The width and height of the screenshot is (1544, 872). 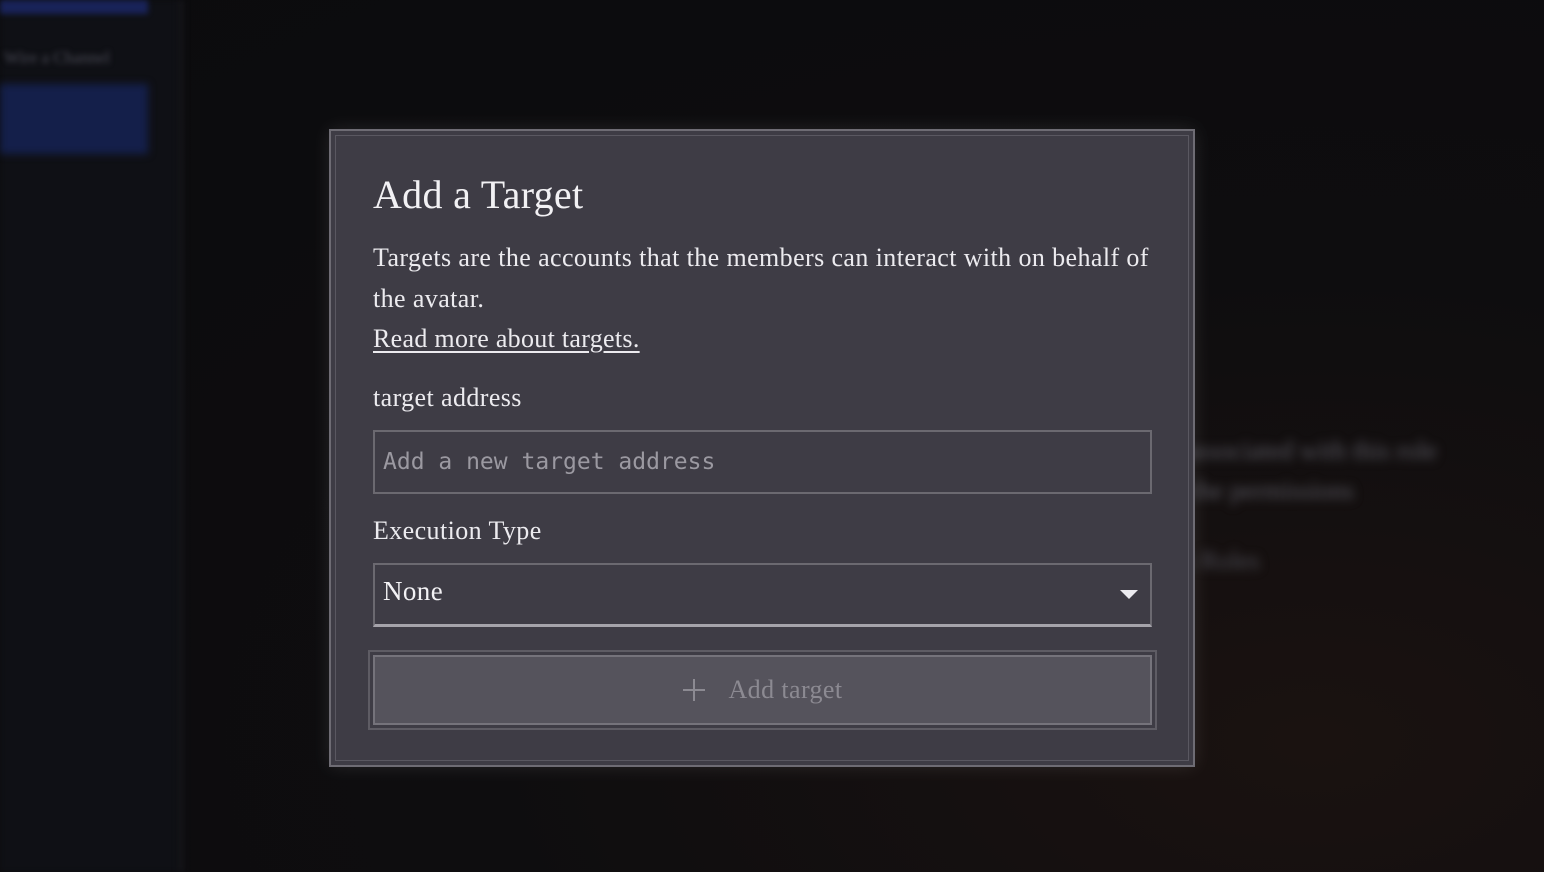 What do you see at coordinates (457, 530) in the screenshot?
I see `execution-type-label: Execution Type` at bounding box center [457, 530].